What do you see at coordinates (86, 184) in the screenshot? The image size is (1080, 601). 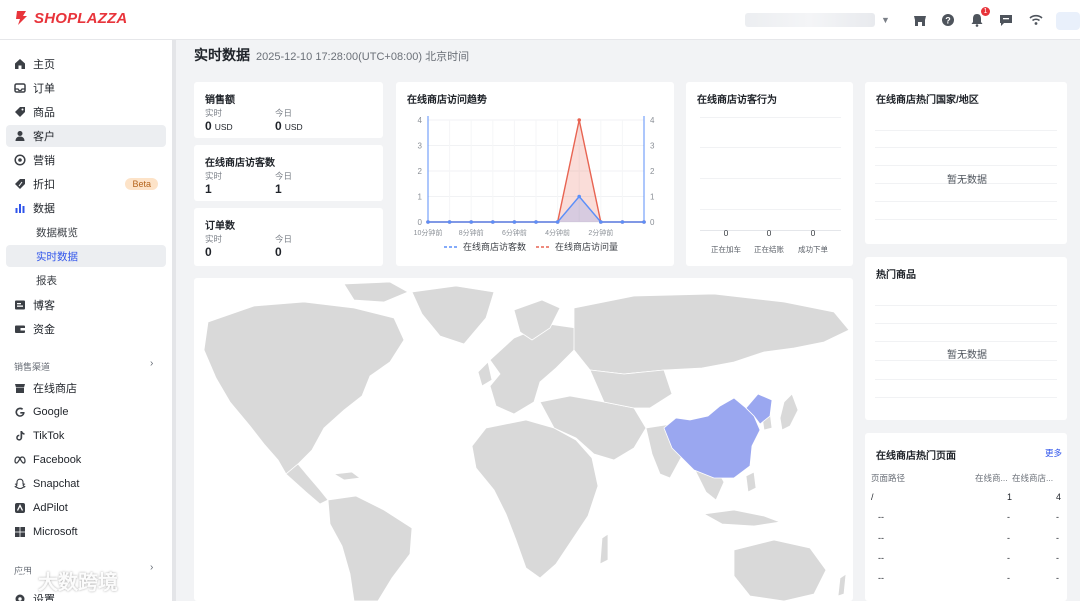 I see `sidebar-item-discounts: 折扣 Beta` at bounding box center [86, 184].